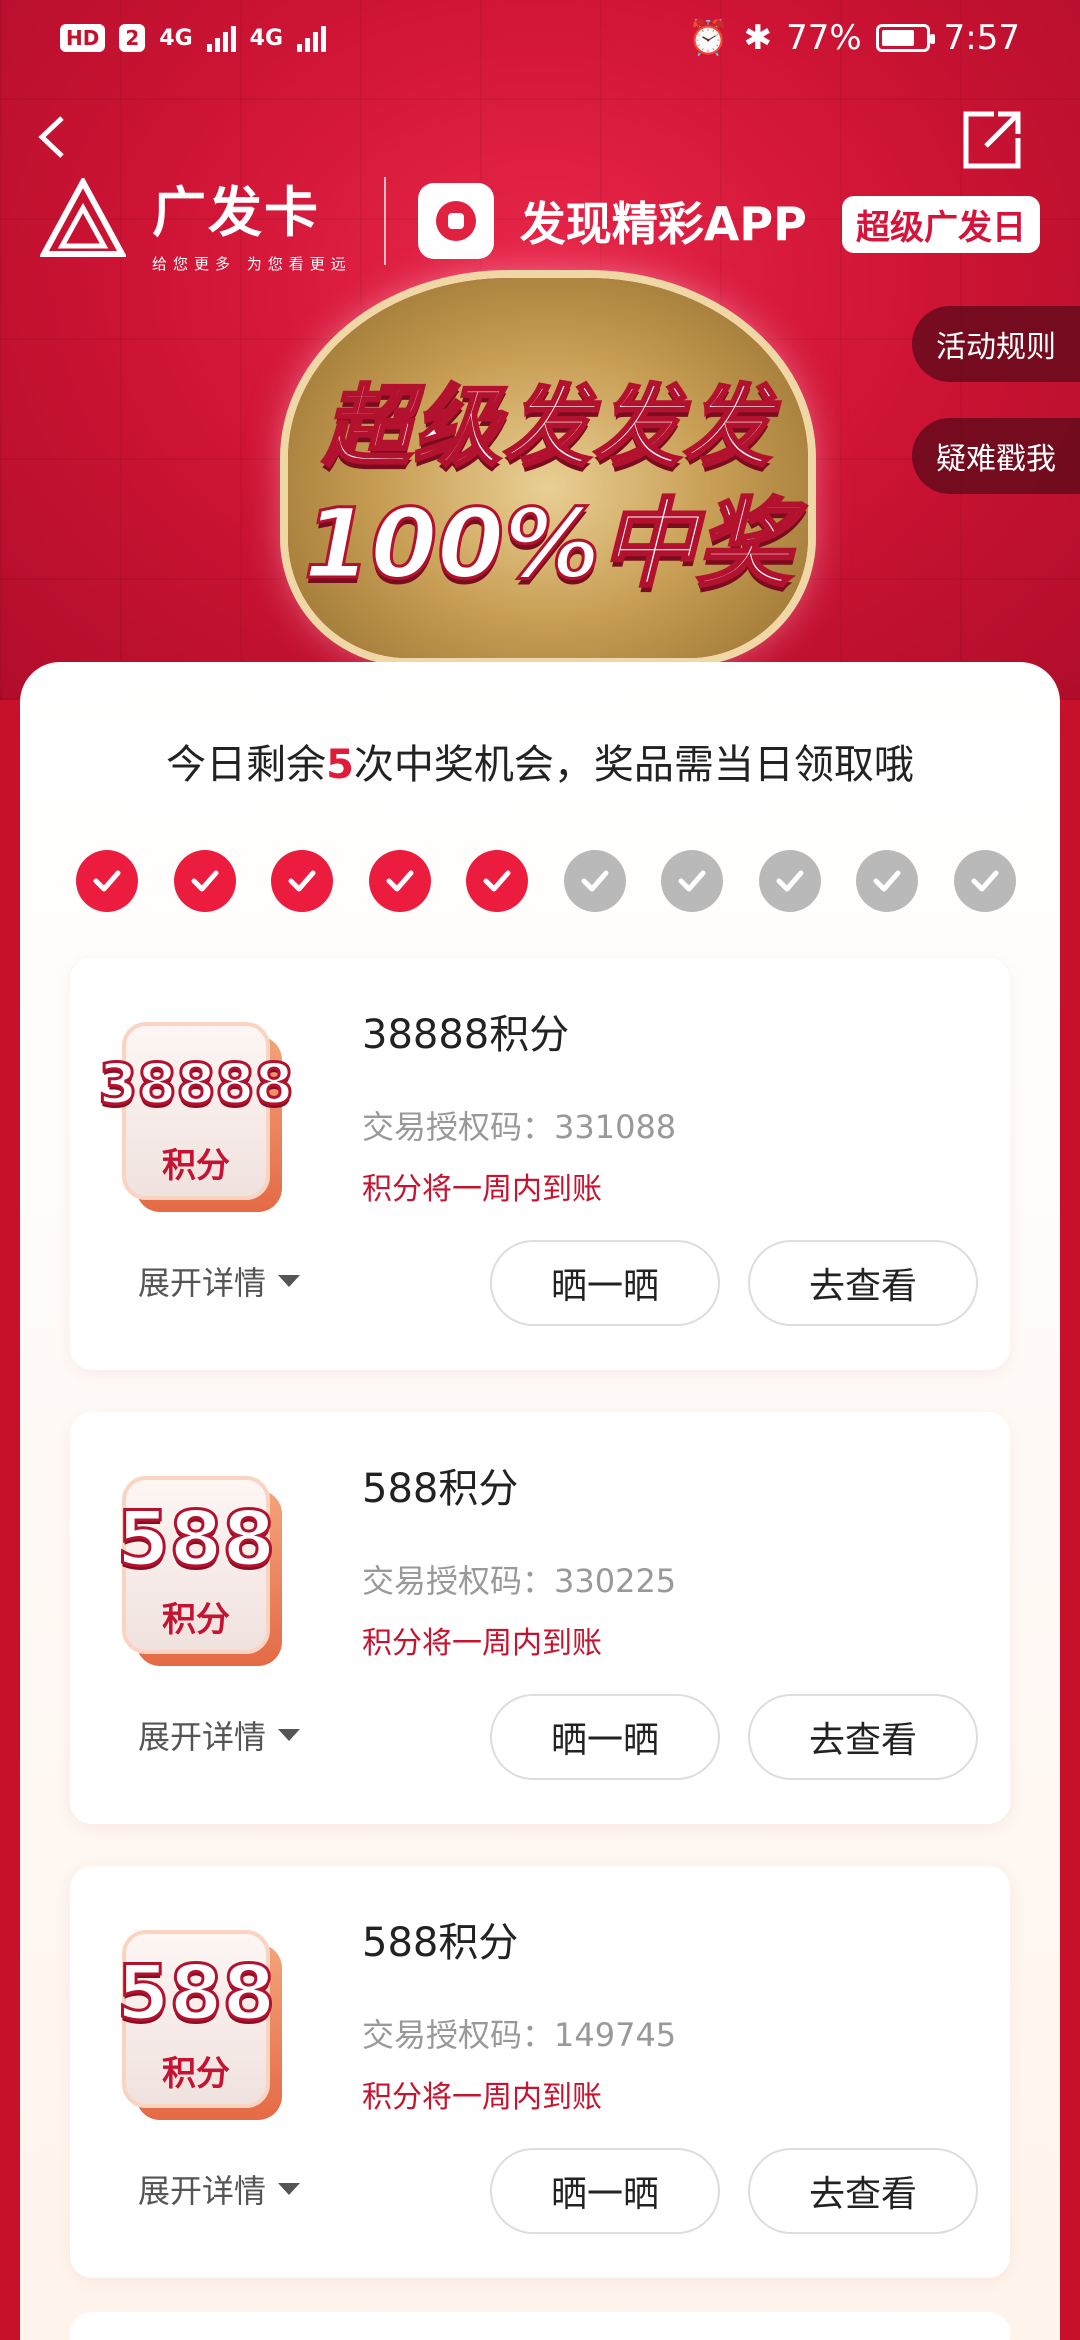  I want to click on network-label-1: 4G, so click(176, 38).